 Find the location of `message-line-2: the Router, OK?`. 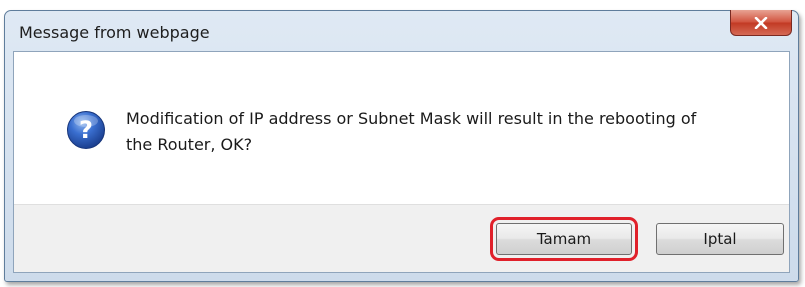

message-line-2: the Router, OK? is located at coordinates (189, 144).